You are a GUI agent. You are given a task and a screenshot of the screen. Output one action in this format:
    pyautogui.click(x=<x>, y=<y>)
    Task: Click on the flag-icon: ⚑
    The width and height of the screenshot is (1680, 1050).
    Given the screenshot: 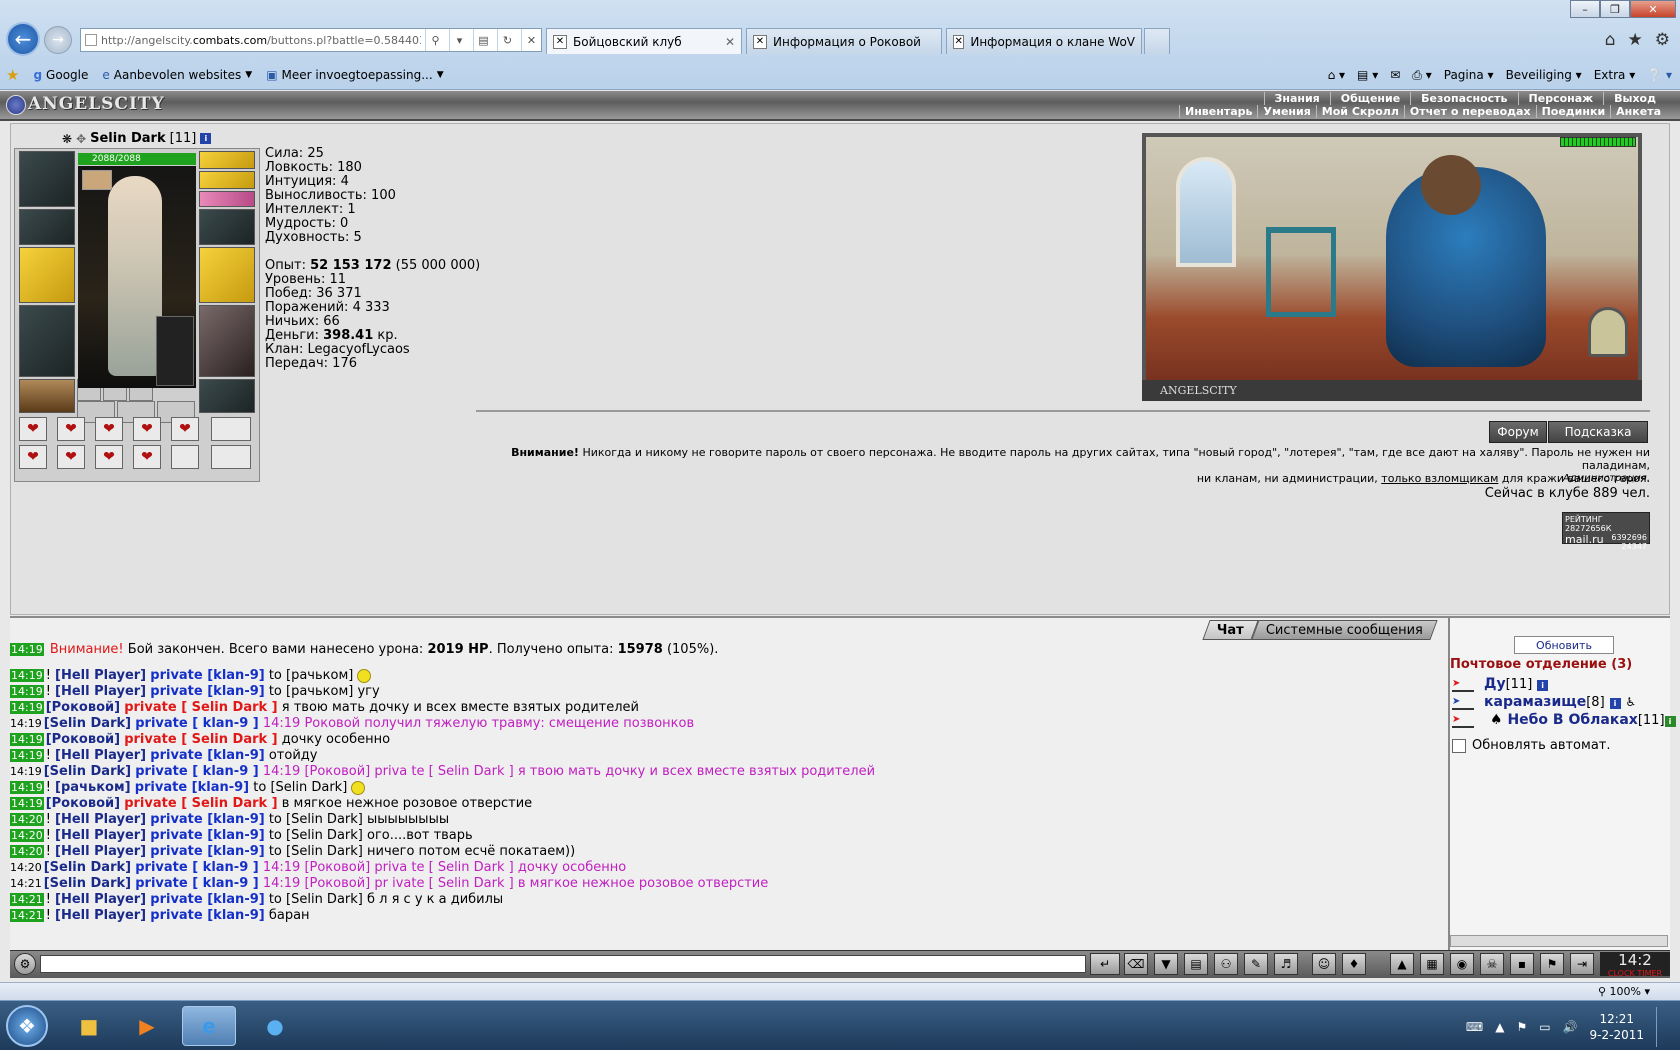 What is the action you would take?
    pyautogui.click(x=1521, y=1027)
    